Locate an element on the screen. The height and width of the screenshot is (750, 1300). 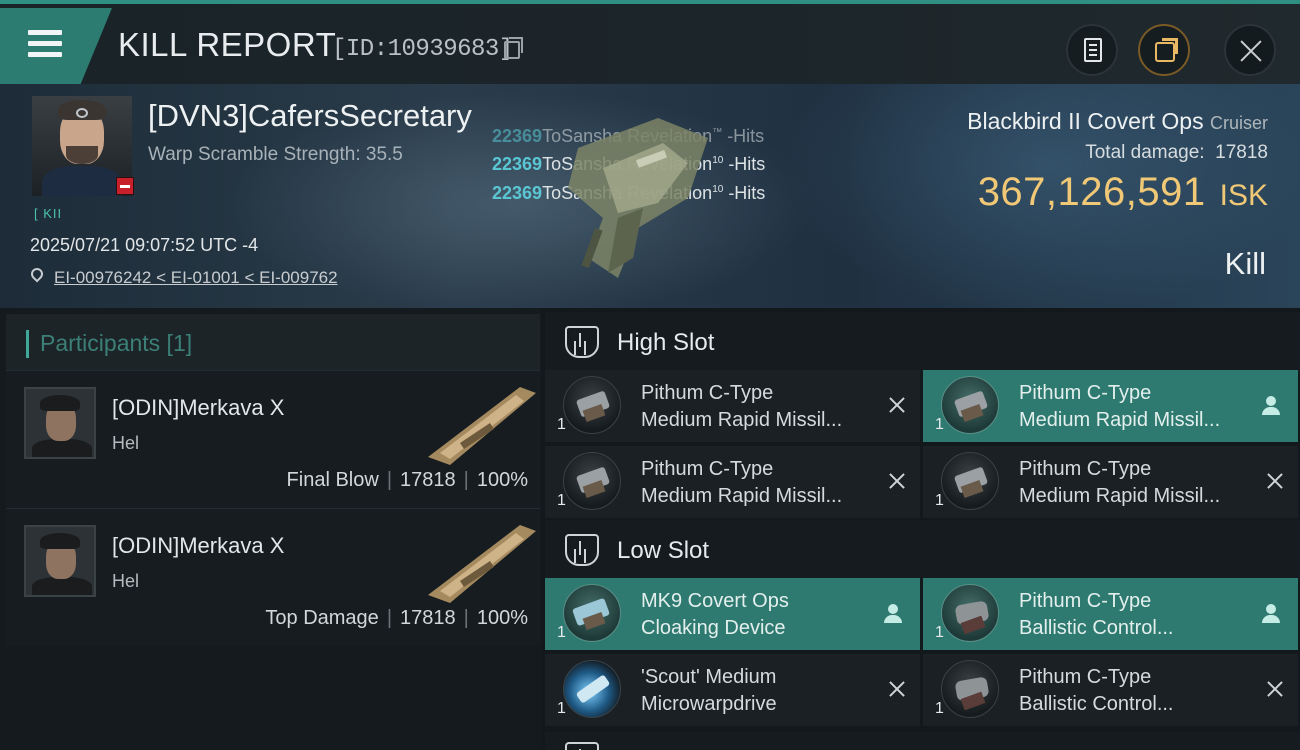
kill-type-label: Kill is located at coordinates (1245, 263).